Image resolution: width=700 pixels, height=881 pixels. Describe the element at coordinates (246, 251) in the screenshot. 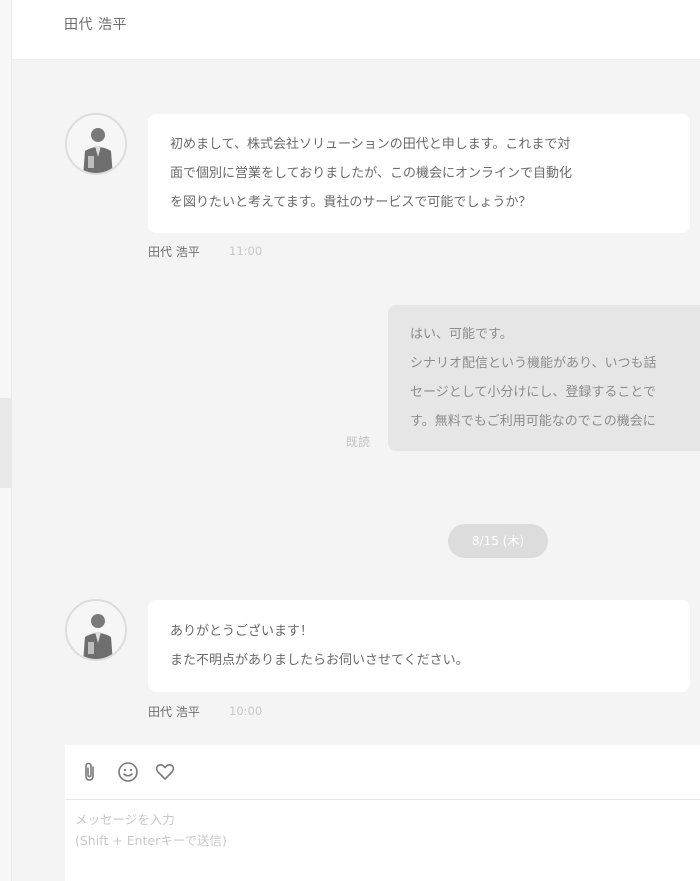

I see `message-timestamp: 11:00` at that location.